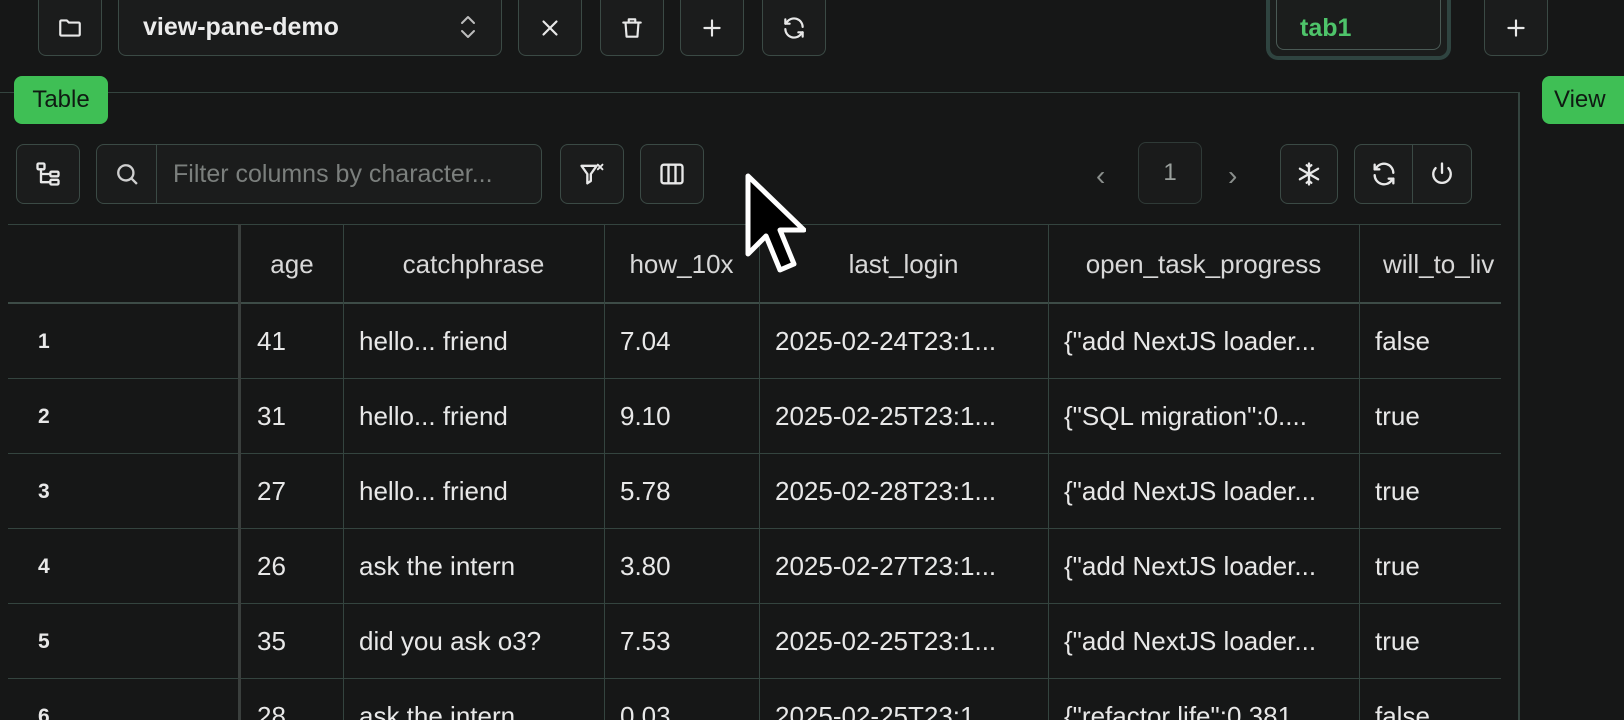 Image resolution: width=1624 pixels, height=720 pixels. What do you see at coordinates (1170, 173) in the screenshot?
I see `page-number: 1` at bounding box center [1170, 173].